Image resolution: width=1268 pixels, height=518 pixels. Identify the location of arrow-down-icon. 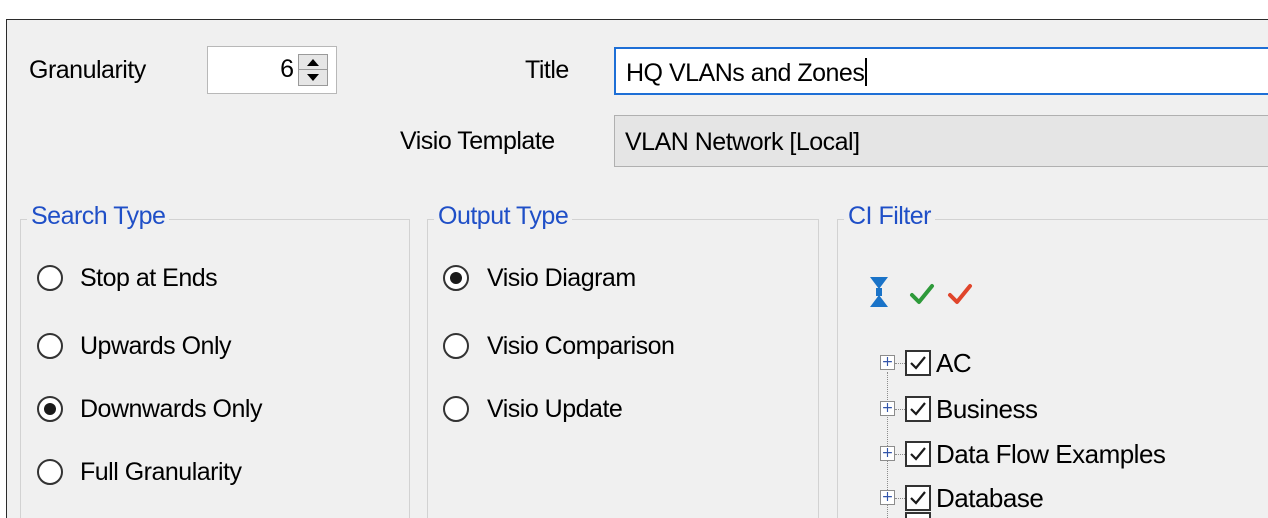
(313, 77).